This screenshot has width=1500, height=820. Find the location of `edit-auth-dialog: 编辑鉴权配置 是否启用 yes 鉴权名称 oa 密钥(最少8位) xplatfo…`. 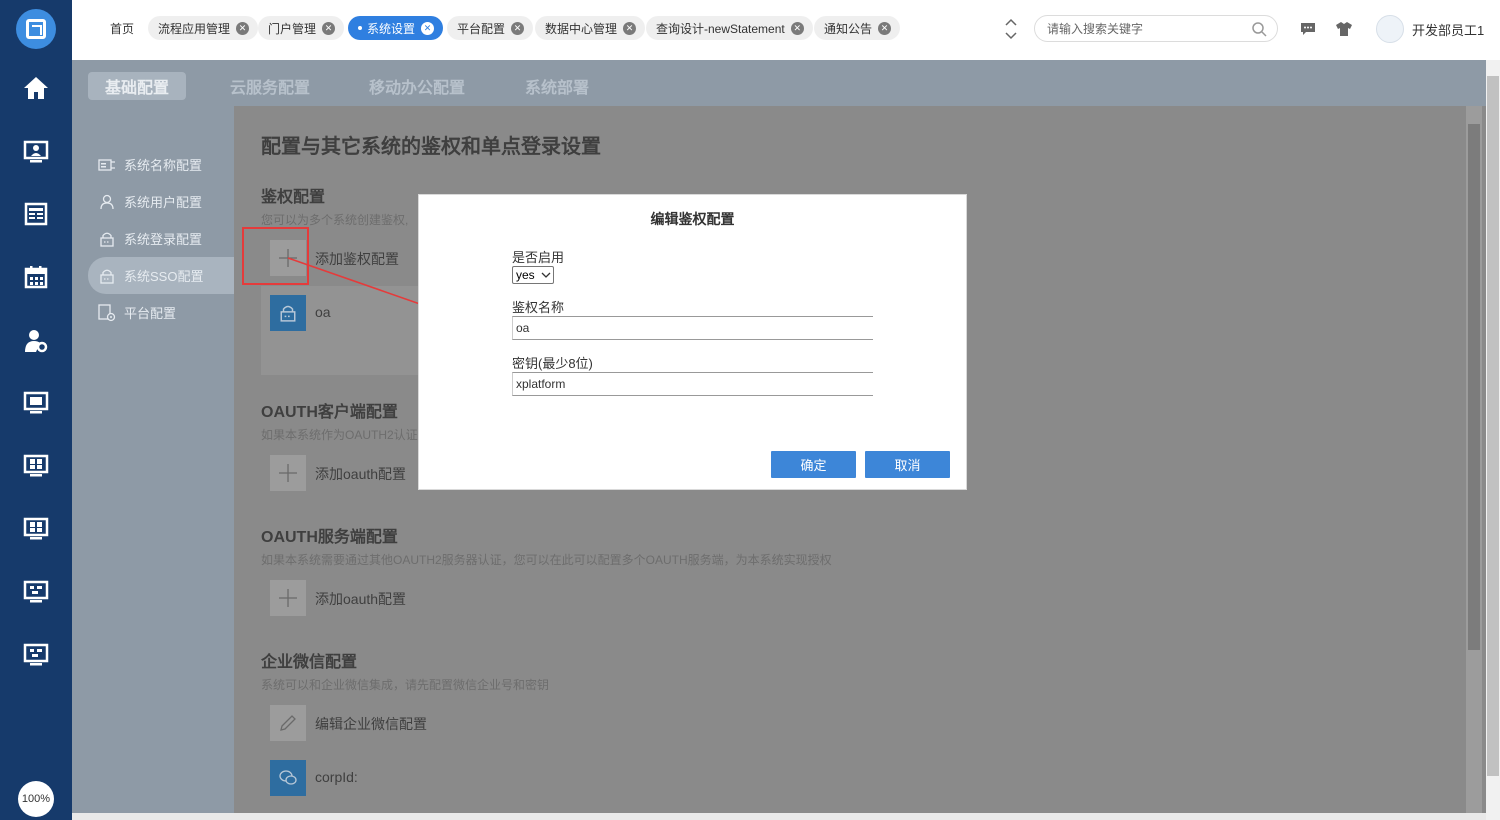

edit-auth-dialog: 编辑鉴权配置 是否启用 yes 鉴权名称 oa 密钥(最少8位) xplatfo… is located at coordinates (692, 342).